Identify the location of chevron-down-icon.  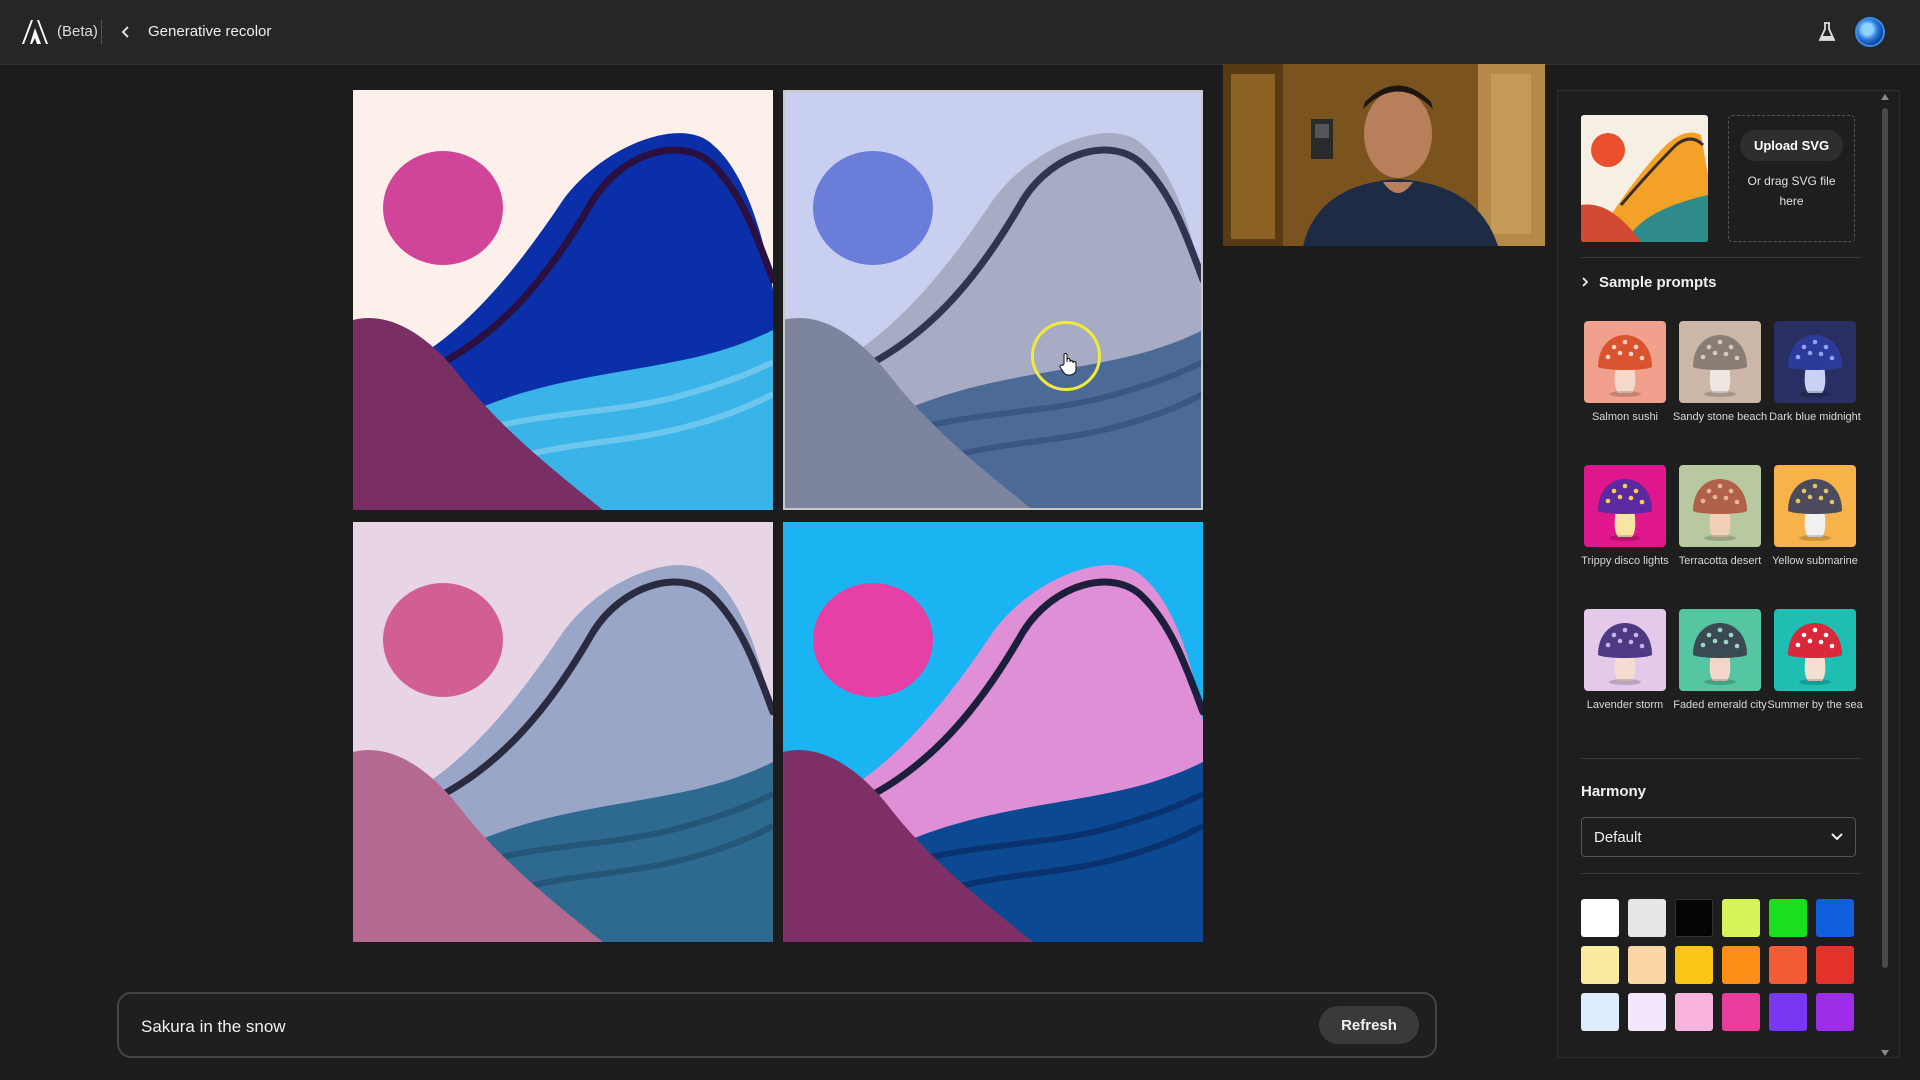
(1837, 837).